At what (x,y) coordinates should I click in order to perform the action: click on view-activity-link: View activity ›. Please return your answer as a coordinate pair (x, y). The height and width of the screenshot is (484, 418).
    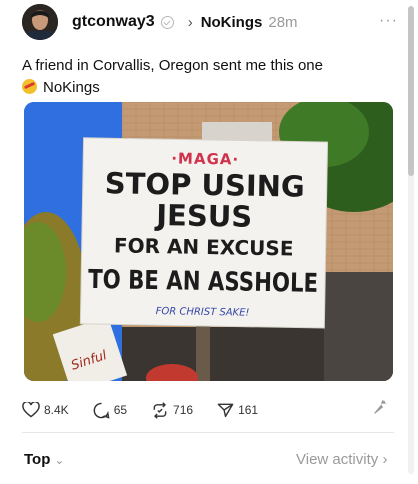
    Looking at the image, I should click on (341, 459).